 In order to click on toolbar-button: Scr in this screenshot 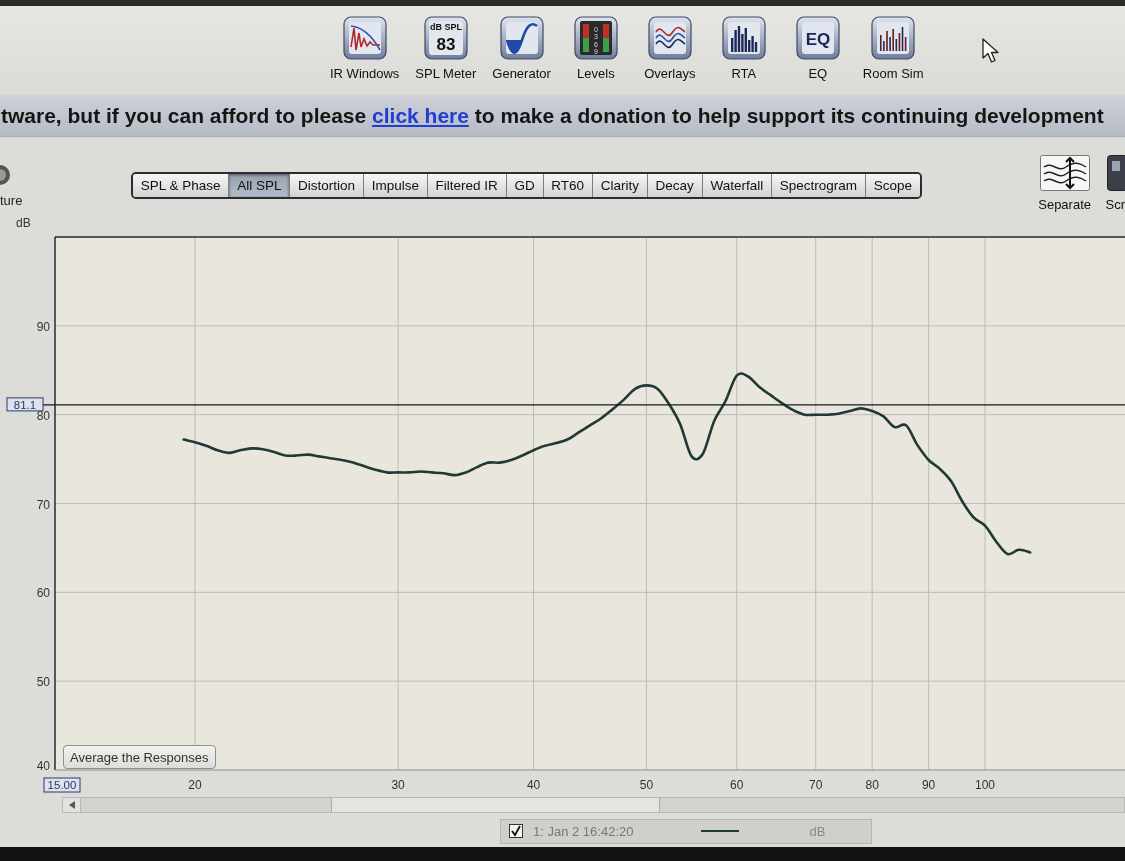, I will do `click(1113, 183)`.